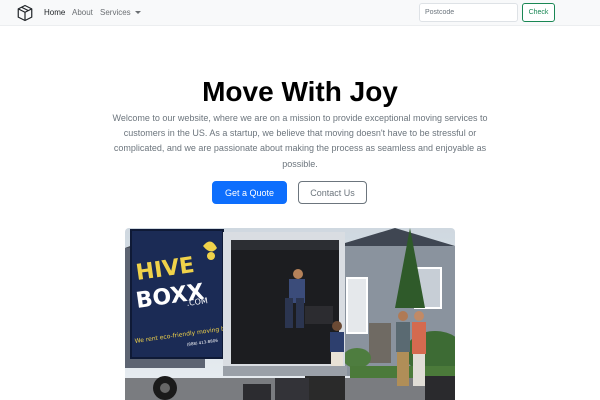  I want to click on nav-link-home: Home, so click(54, 12).